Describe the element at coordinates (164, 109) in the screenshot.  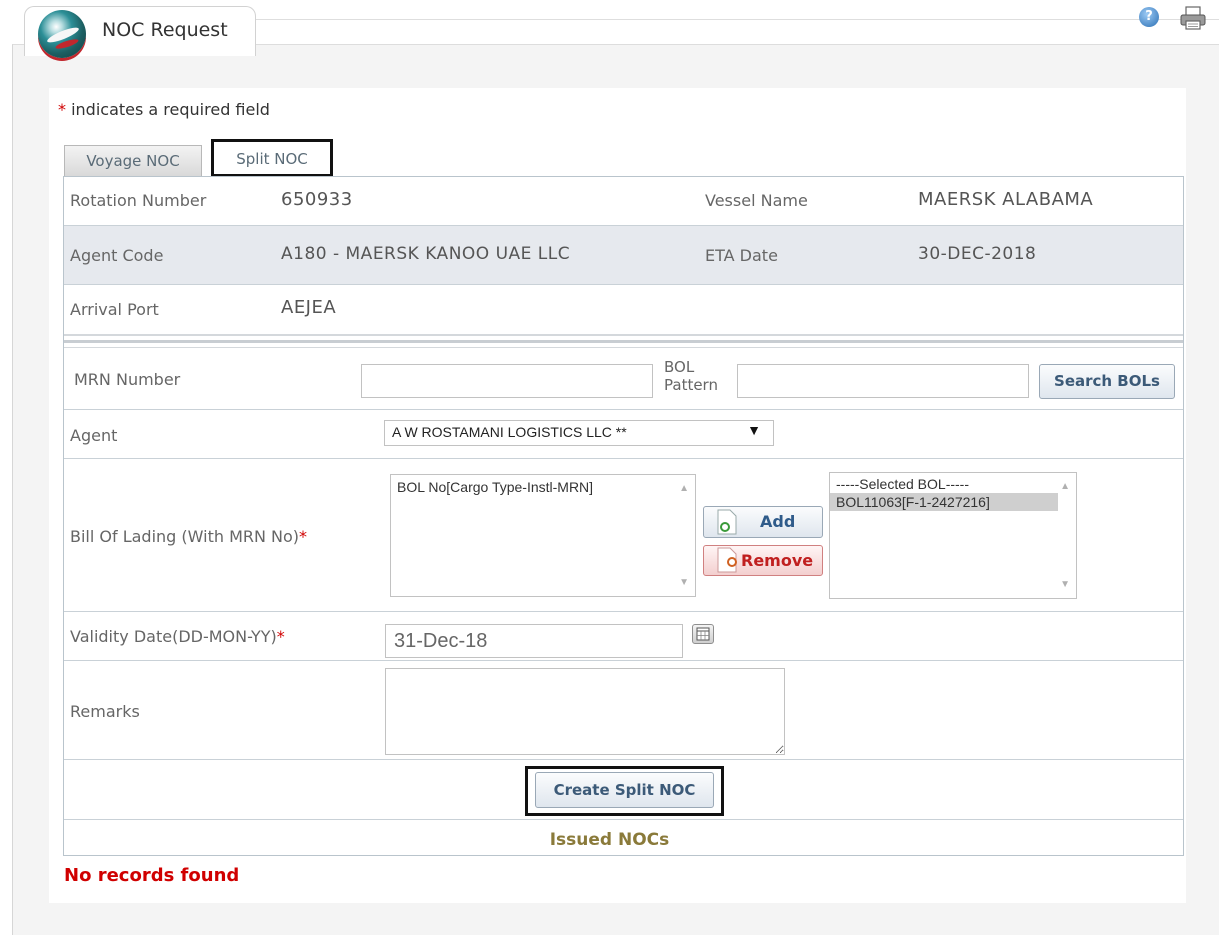
I see `required-note: * indicates a required field` at that location.